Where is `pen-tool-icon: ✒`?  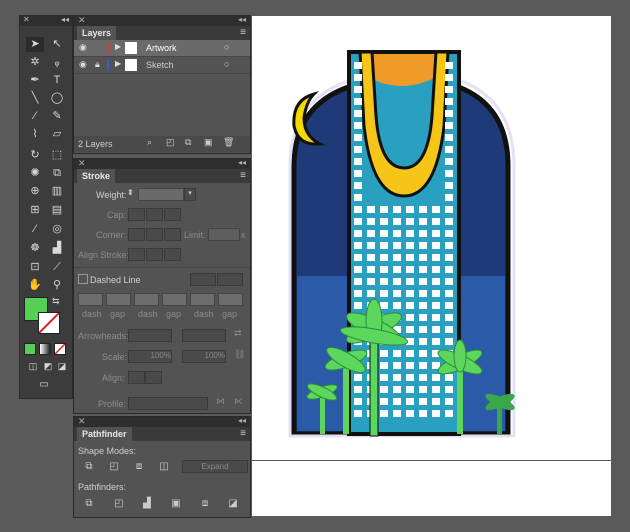 pen-tool-icon: ✒ is located at coordinates (35, 80).